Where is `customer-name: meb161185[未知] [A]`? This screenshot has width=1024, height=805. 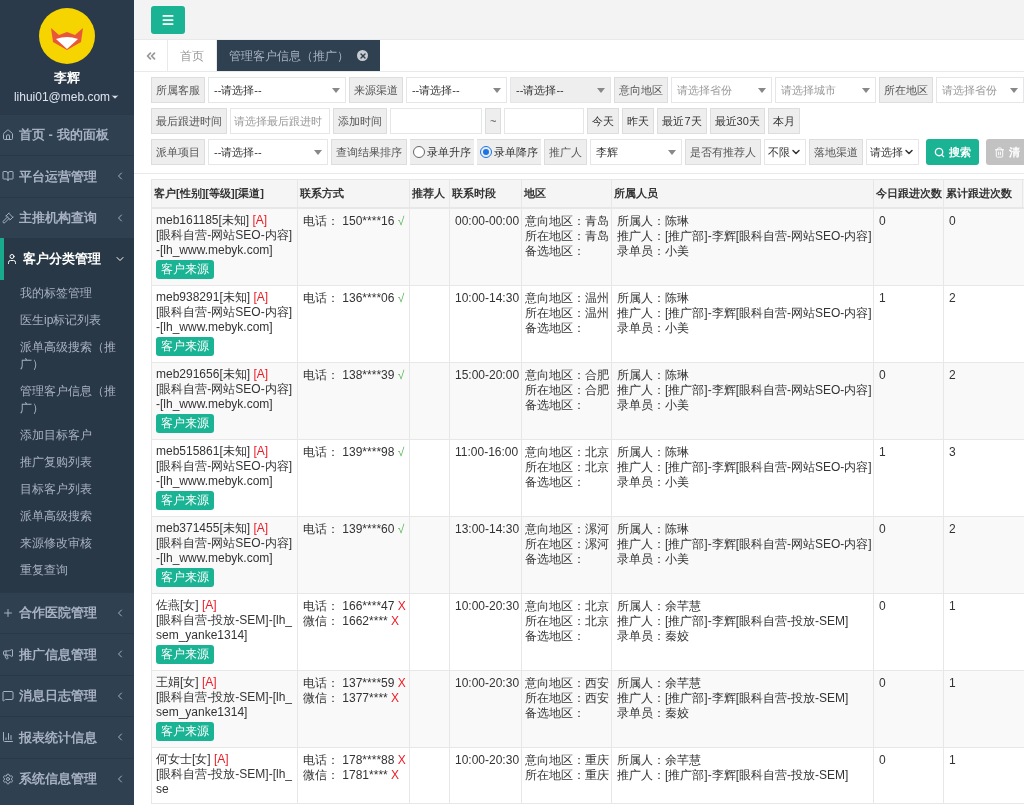
customer-name: meb161185[未知] [A] is located at coordinates (212, 220).